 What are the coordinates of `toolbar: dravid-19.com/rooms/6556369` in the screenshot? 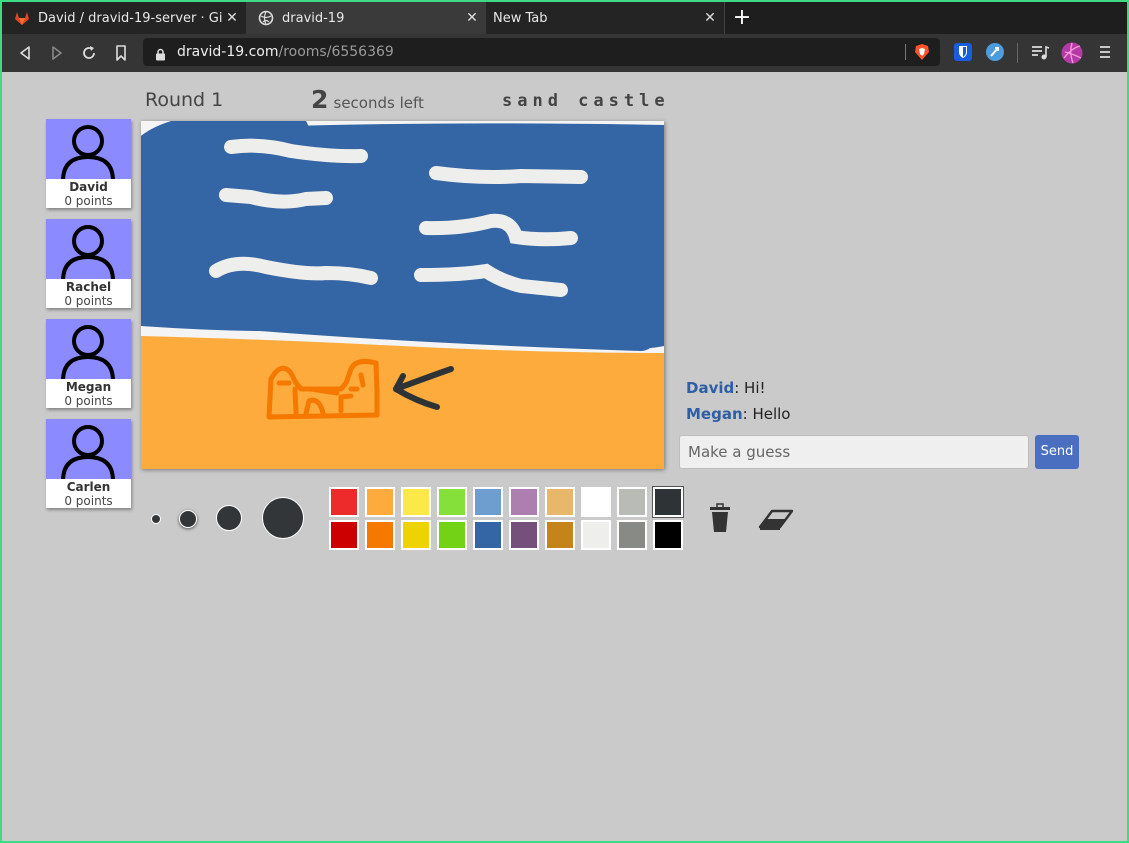 It's located at (564, 53).